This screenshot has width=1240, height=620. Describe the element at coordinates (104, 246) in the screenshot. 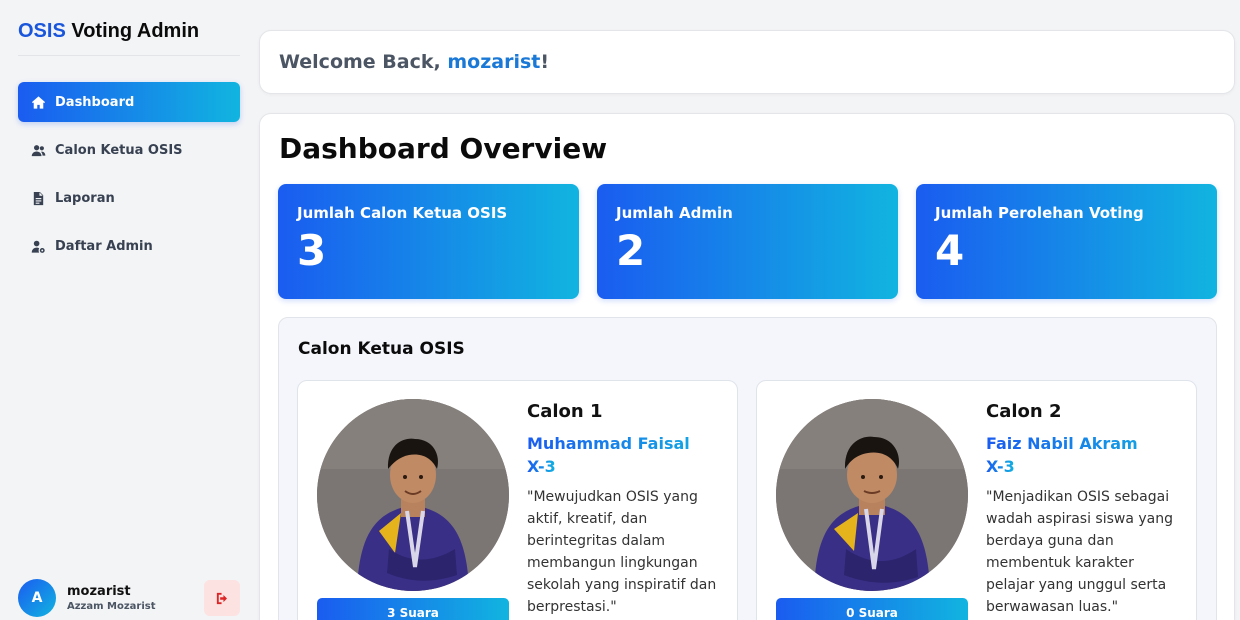

I see `sidebar-item-label: Daftar Admin` at that location.